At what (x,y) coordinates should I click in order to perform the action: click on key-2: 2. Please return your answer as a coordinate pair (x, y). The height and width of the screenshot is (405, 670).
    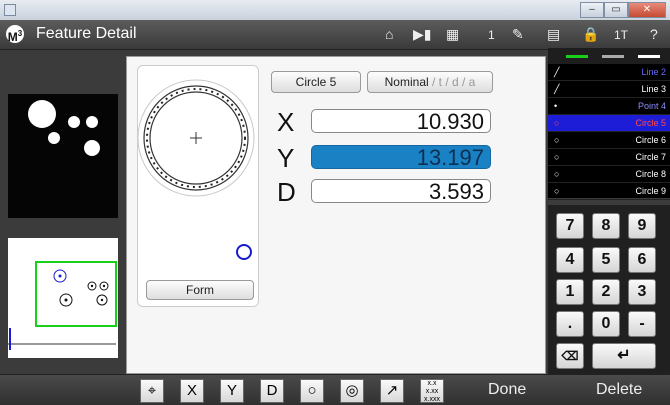
    Looking at the image, I should click on (606, 292).